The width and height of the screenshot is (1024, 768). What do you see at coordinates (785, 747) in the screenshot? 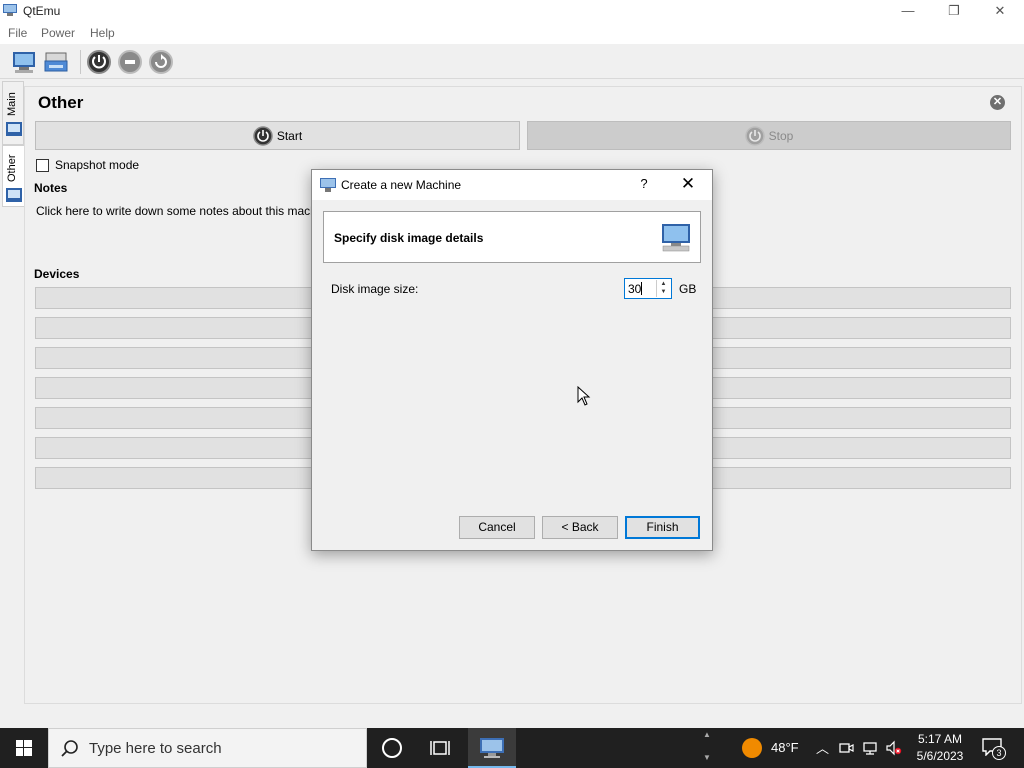
I see `temperature: 48°F` at bounding box center [785, 747].